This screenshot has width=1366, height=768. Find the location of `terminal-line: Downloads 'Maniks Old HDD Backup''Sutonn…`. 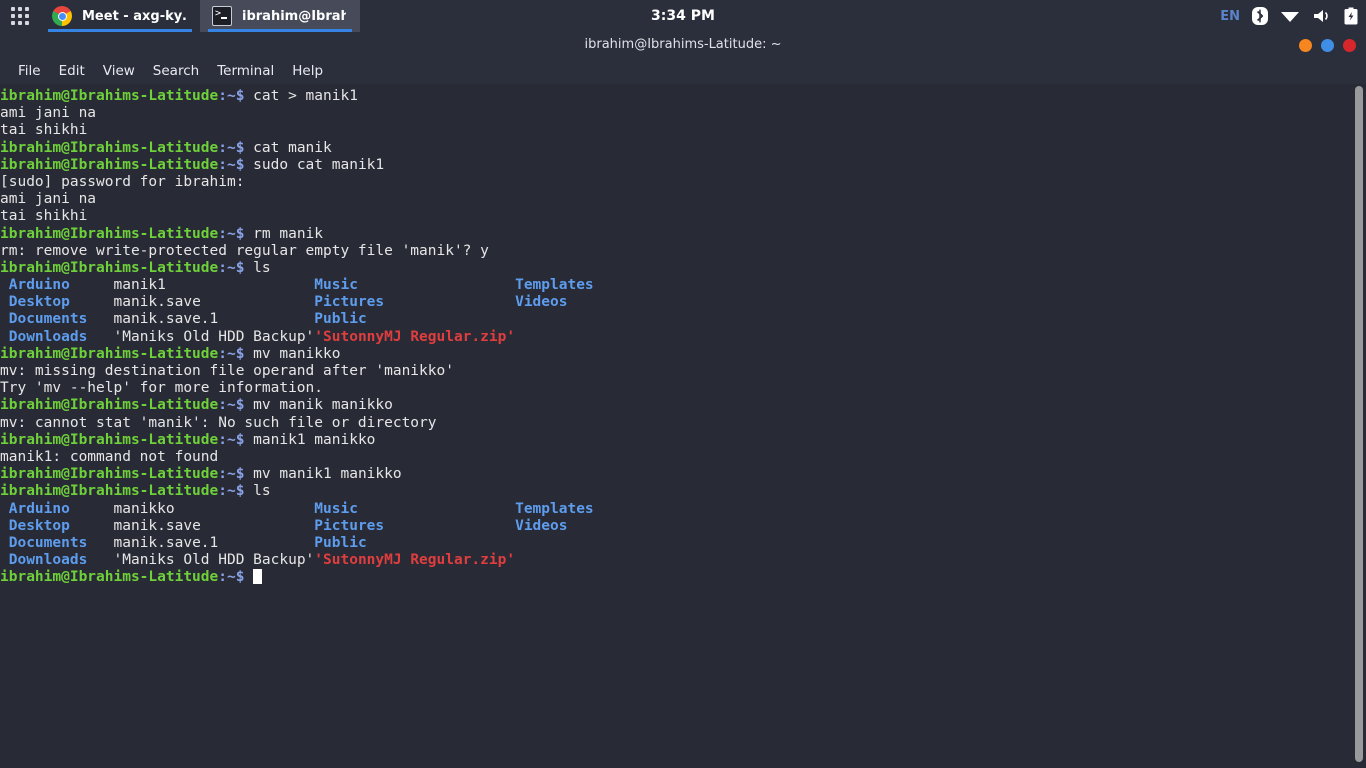

terminal-line: Downloads 'Maniks Old HDD Backup''Sutonn… is located at coordinates (297, 560).